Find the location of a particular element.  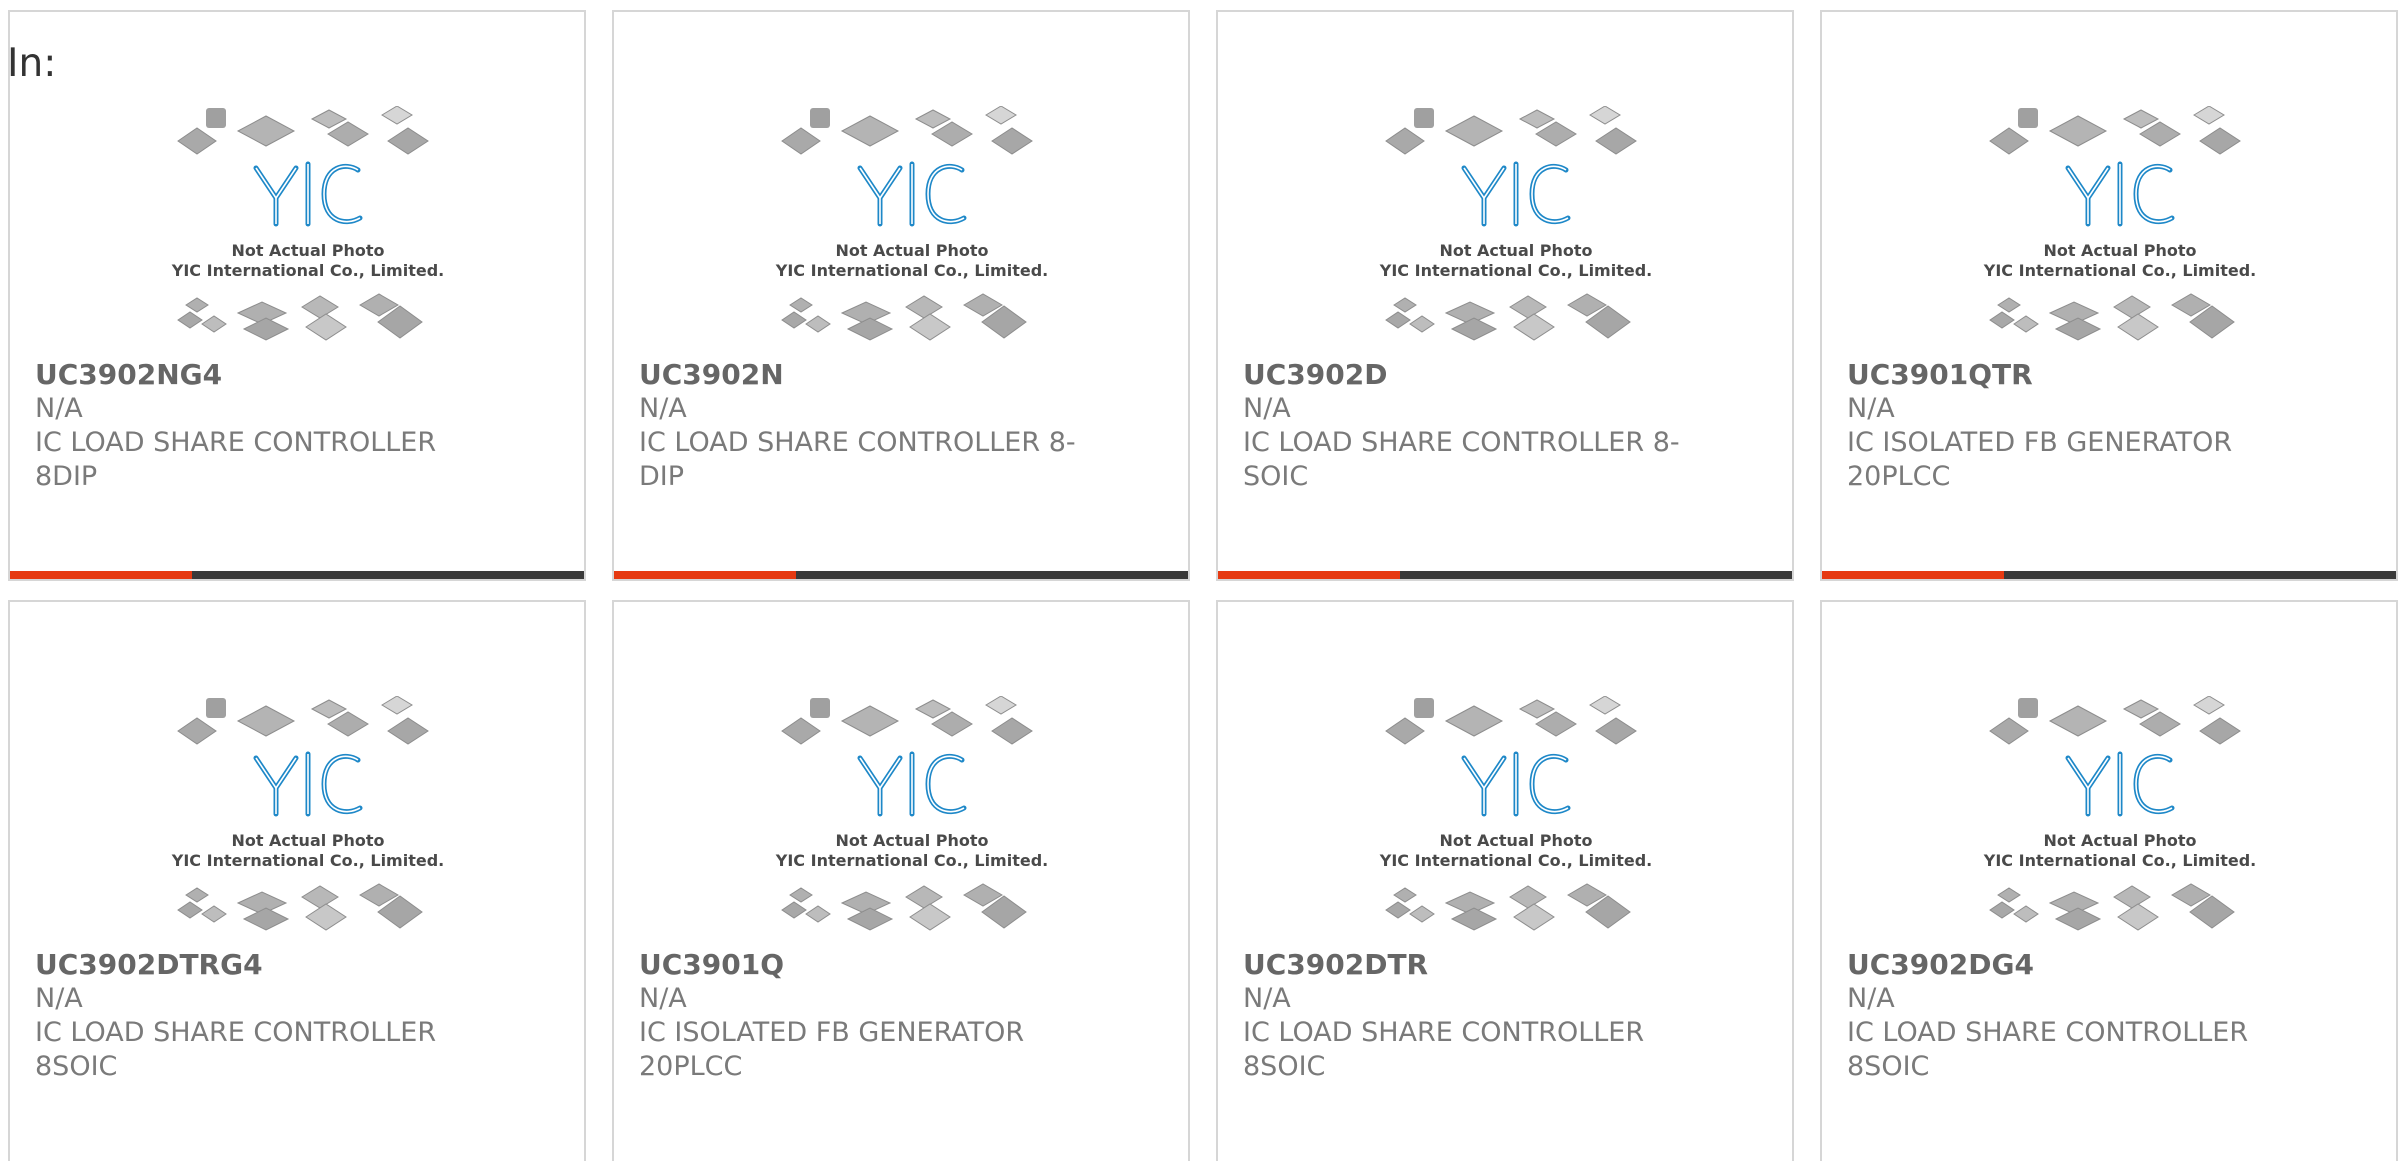

product-part-number: UC3902DG4 is located at coordinates (2067, 965).